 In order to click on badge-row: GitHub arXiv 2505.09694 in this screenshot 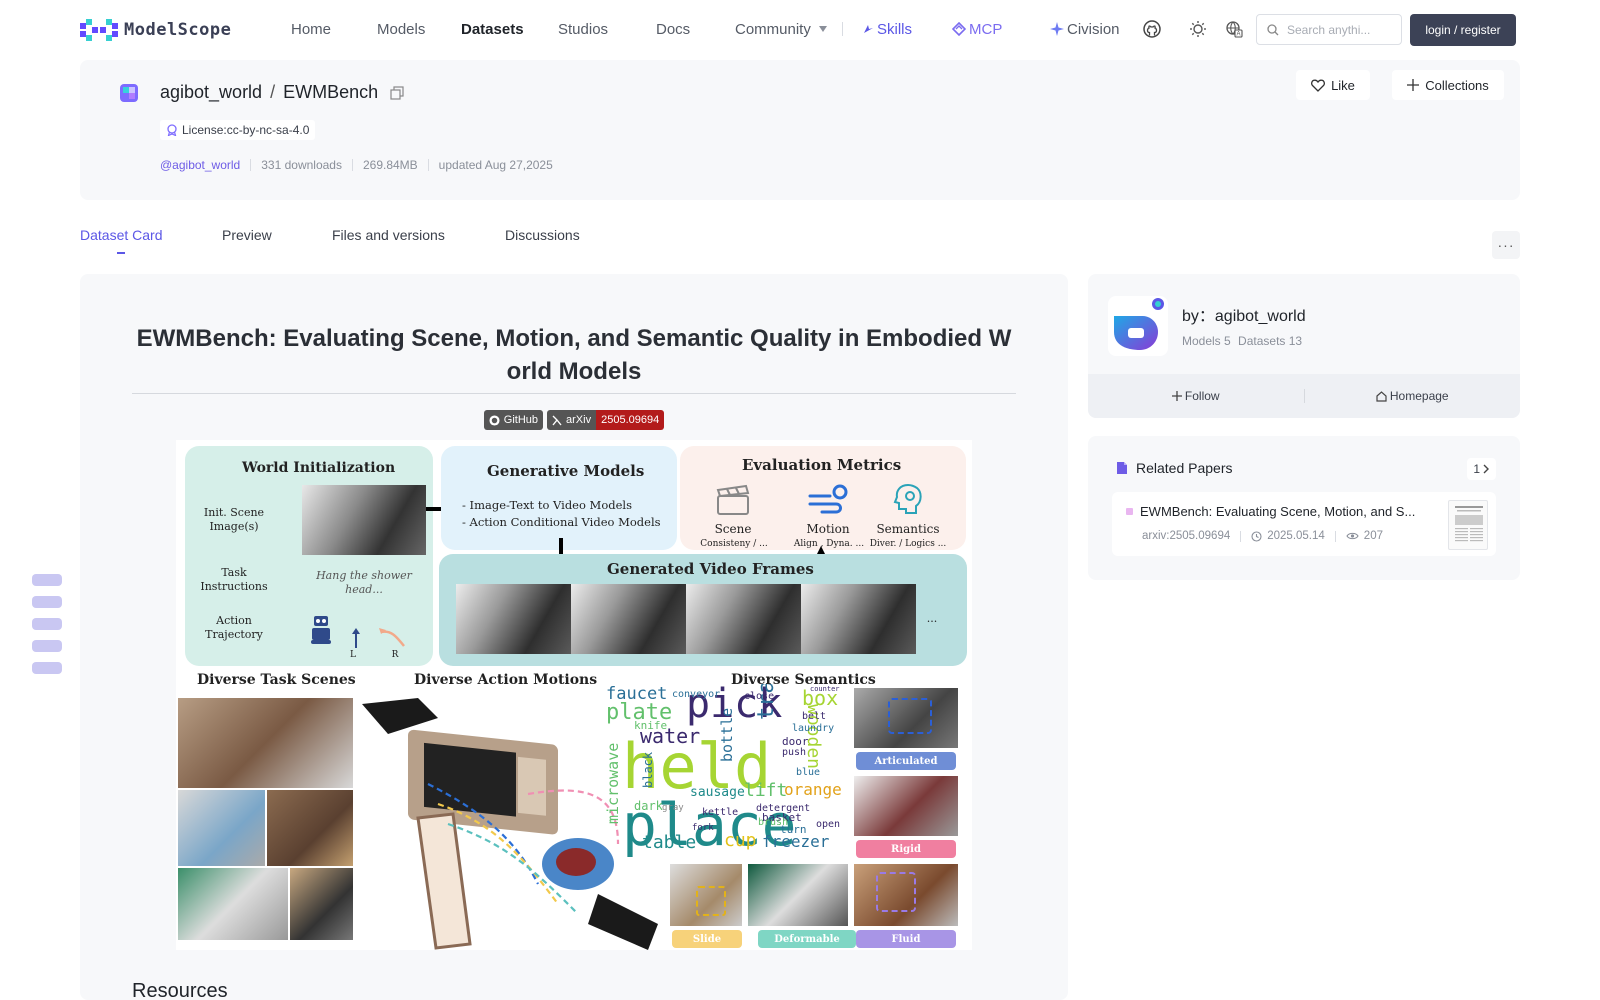, I will do `click(574, 420)`.